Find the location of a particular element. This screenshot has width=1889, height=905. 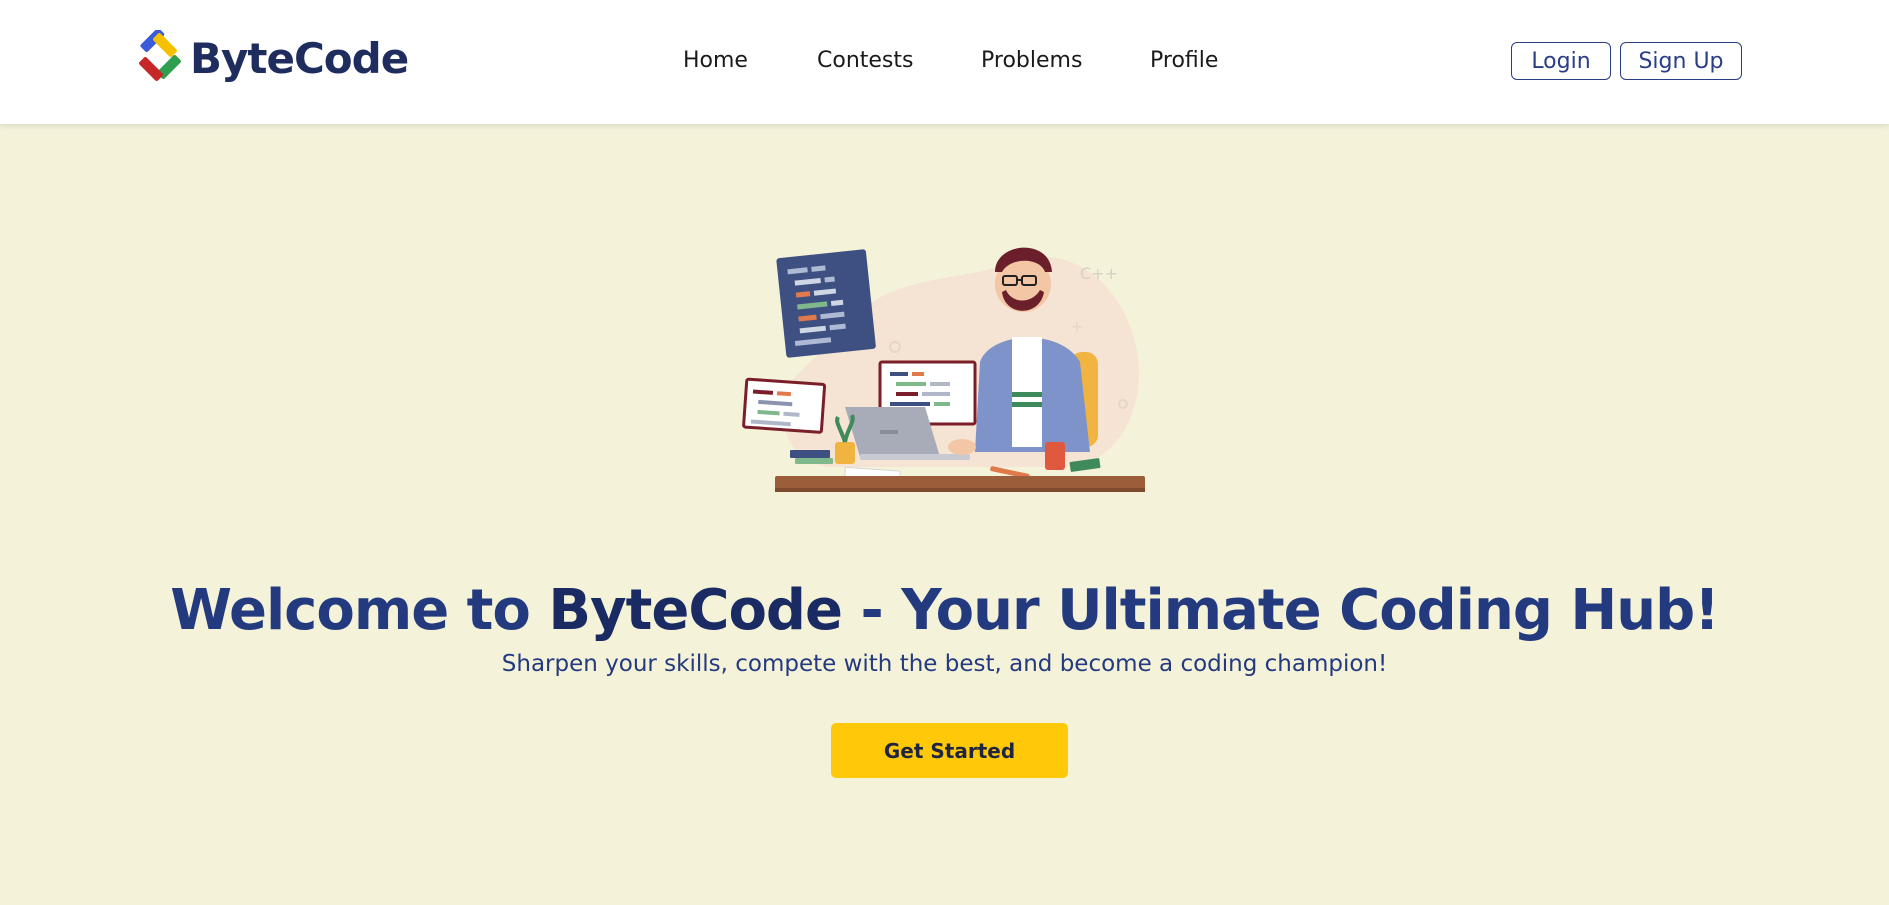

brand-logo: ByteCode is located at coordinates (273, 58).